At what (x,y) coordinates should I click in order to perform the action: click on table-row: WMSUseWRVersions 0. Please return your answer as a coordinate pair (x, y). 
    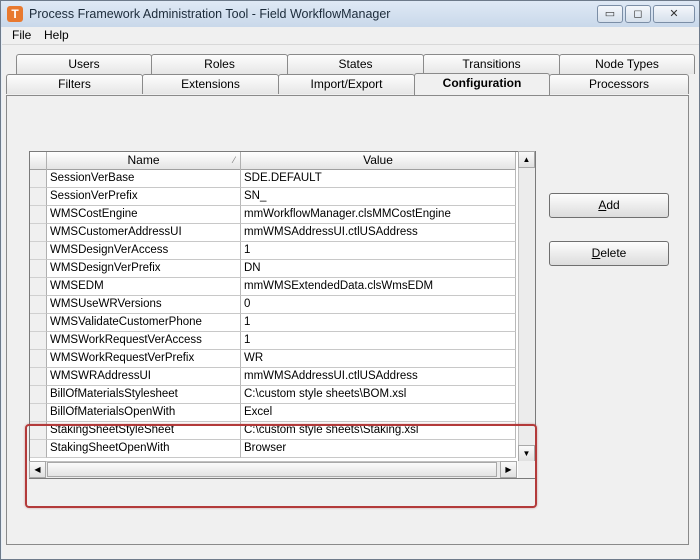
    Looking at the image, I should click on (273, 305).